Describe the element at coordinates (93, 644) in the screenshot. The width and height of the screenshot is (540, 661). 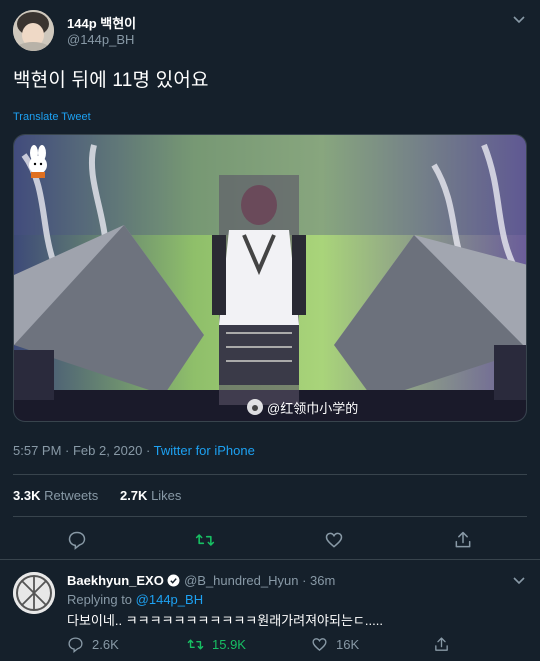
I see `reply-reply-button: 2.6K` at that location.